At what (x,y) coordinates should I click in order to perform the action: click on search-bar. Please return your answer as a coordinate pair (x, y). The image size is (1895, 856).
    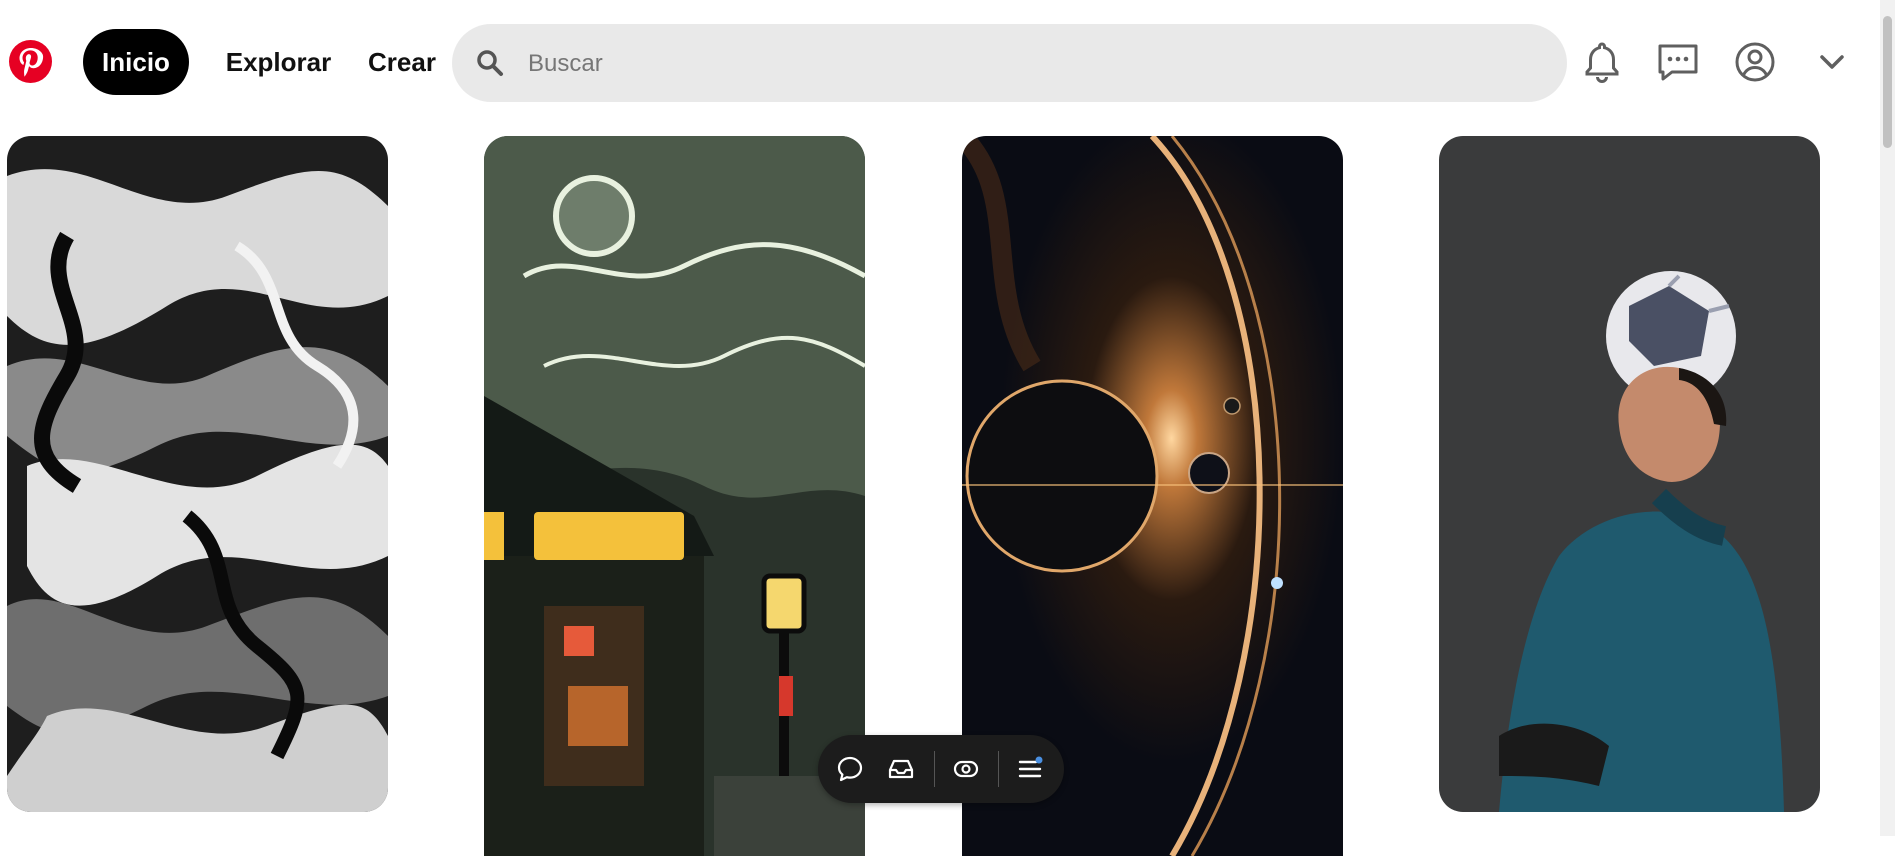
    Looking at the image, I should click on (1009, 64).